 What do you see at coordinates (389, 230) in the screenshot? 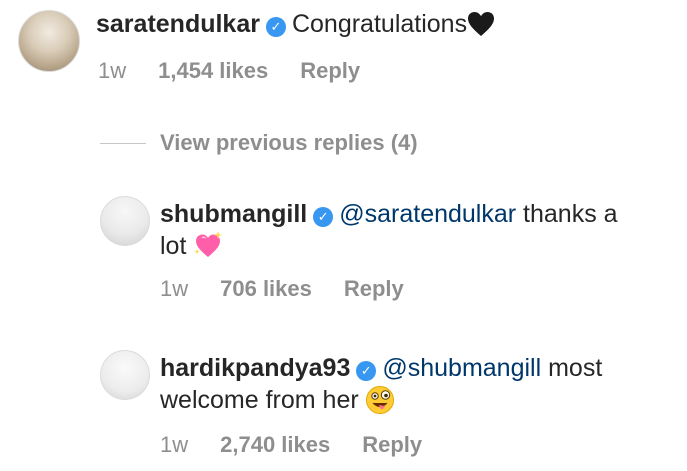
I see `comment-shubmangill: shubmangill ✓ @saratendulkar thanks a lot` at bounding box center [389, 230].